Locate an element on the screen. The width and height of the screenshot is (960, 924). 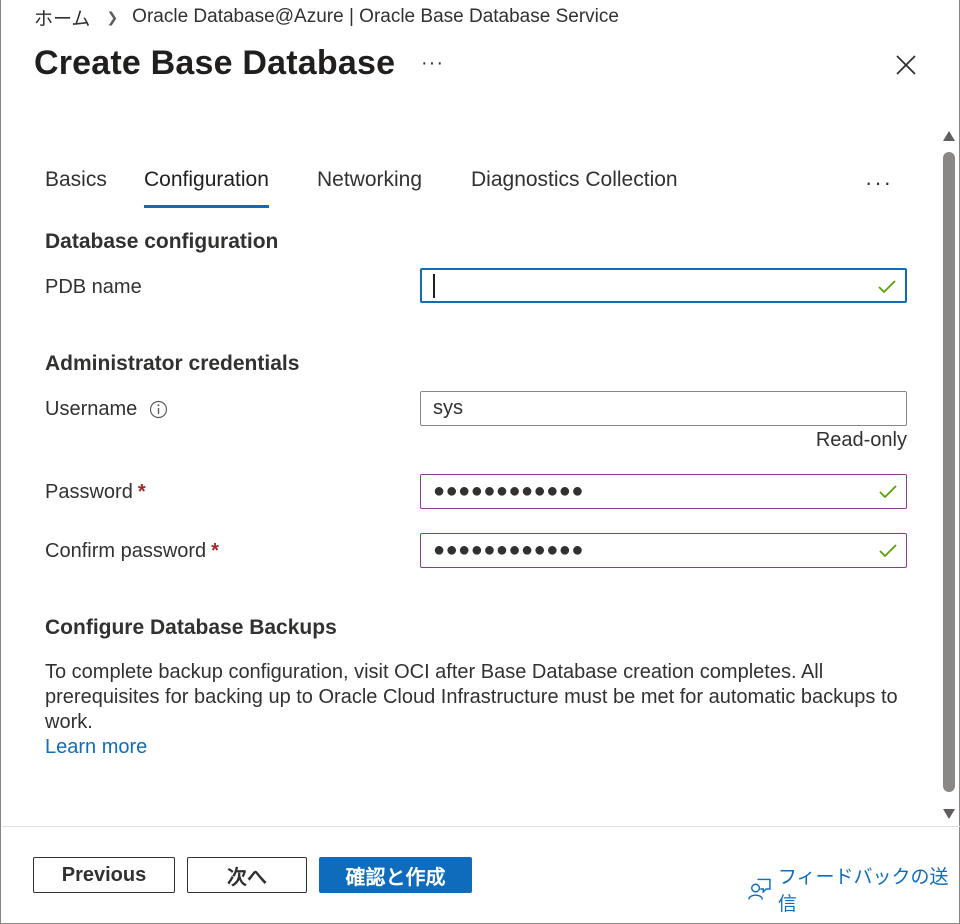
pdb-name-input is located at coordinates (663, 285).